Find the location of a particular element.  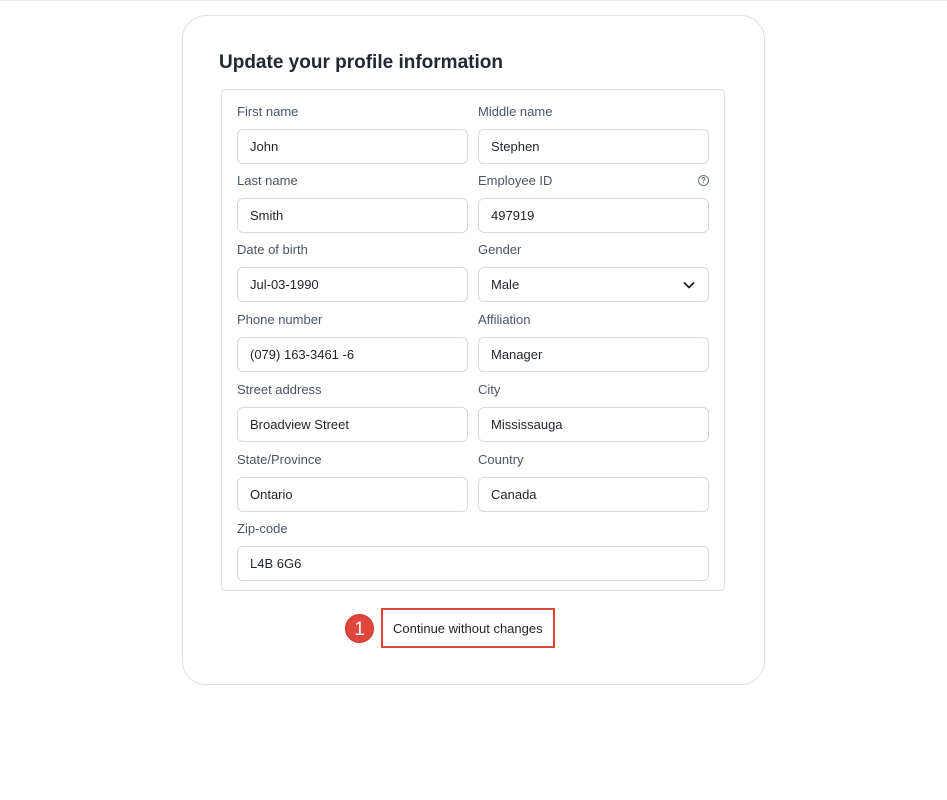

affiliation-field: Affiliation Manager is located at coordinates (593, 341).